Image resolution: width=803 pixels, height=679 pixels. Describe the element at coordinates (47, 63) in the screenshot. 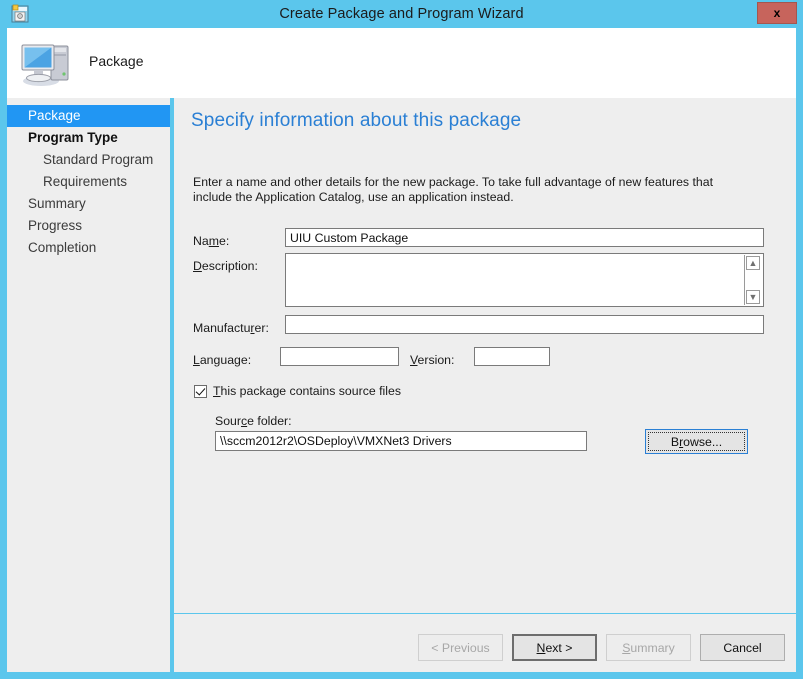

I see `computer-icon` at that location.